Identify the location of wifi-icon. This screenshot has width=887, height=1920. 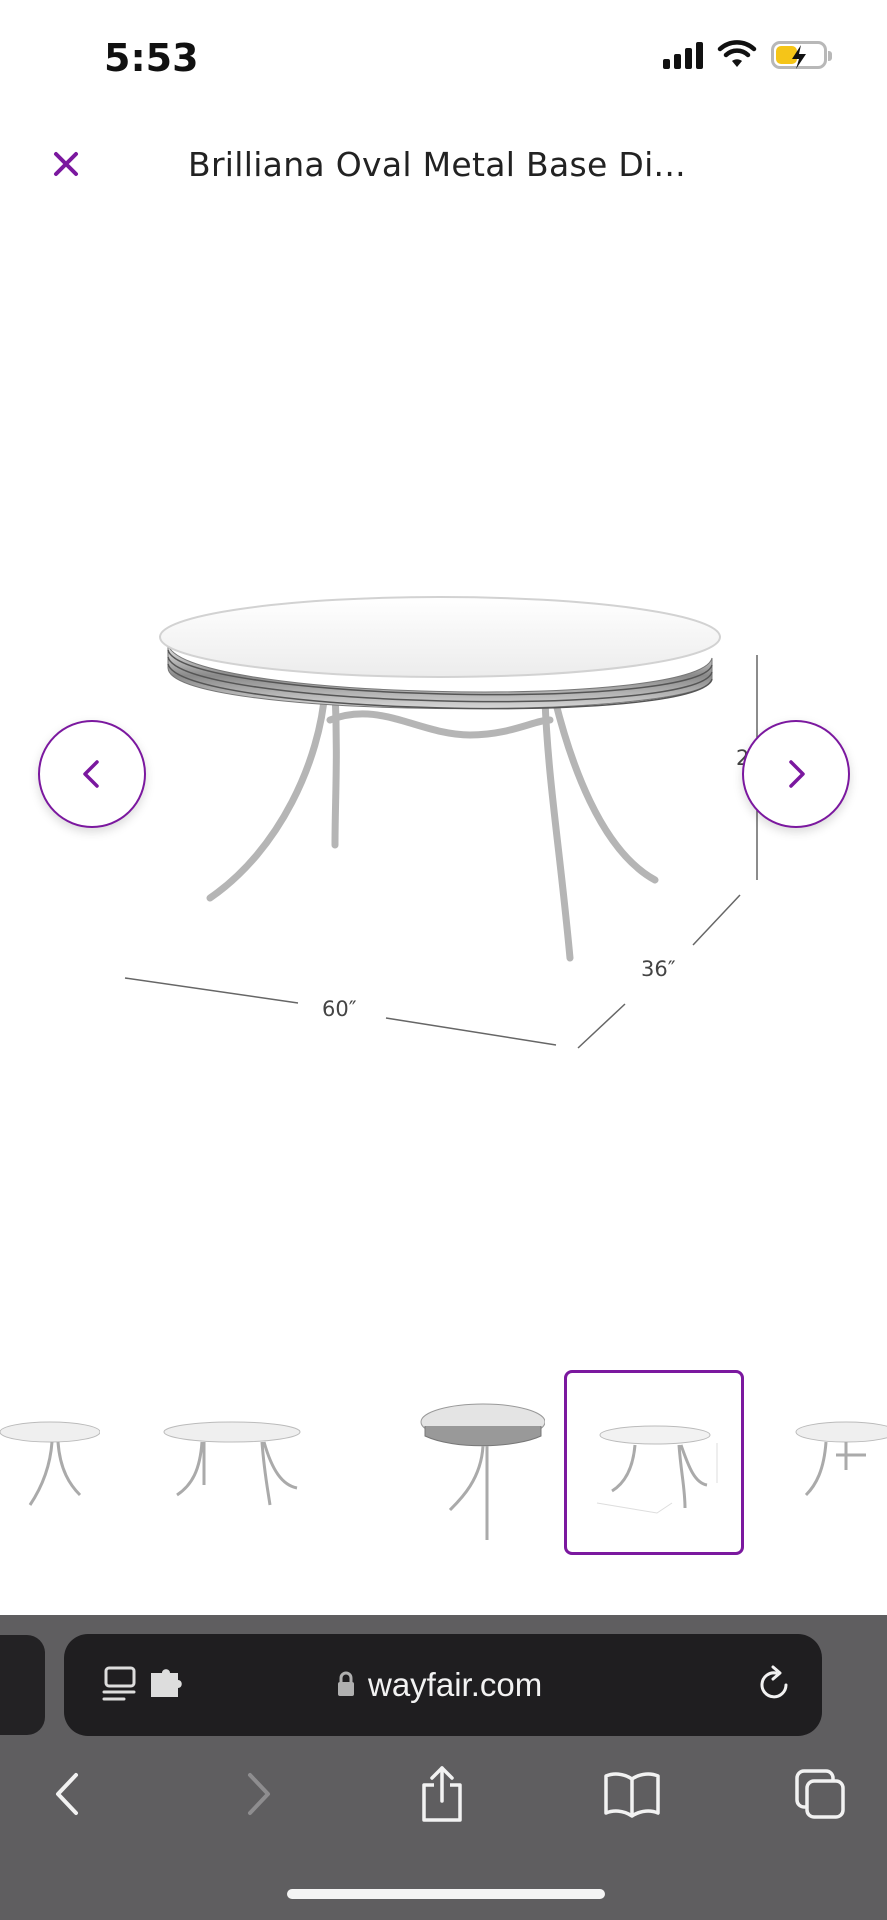
(737, 53).